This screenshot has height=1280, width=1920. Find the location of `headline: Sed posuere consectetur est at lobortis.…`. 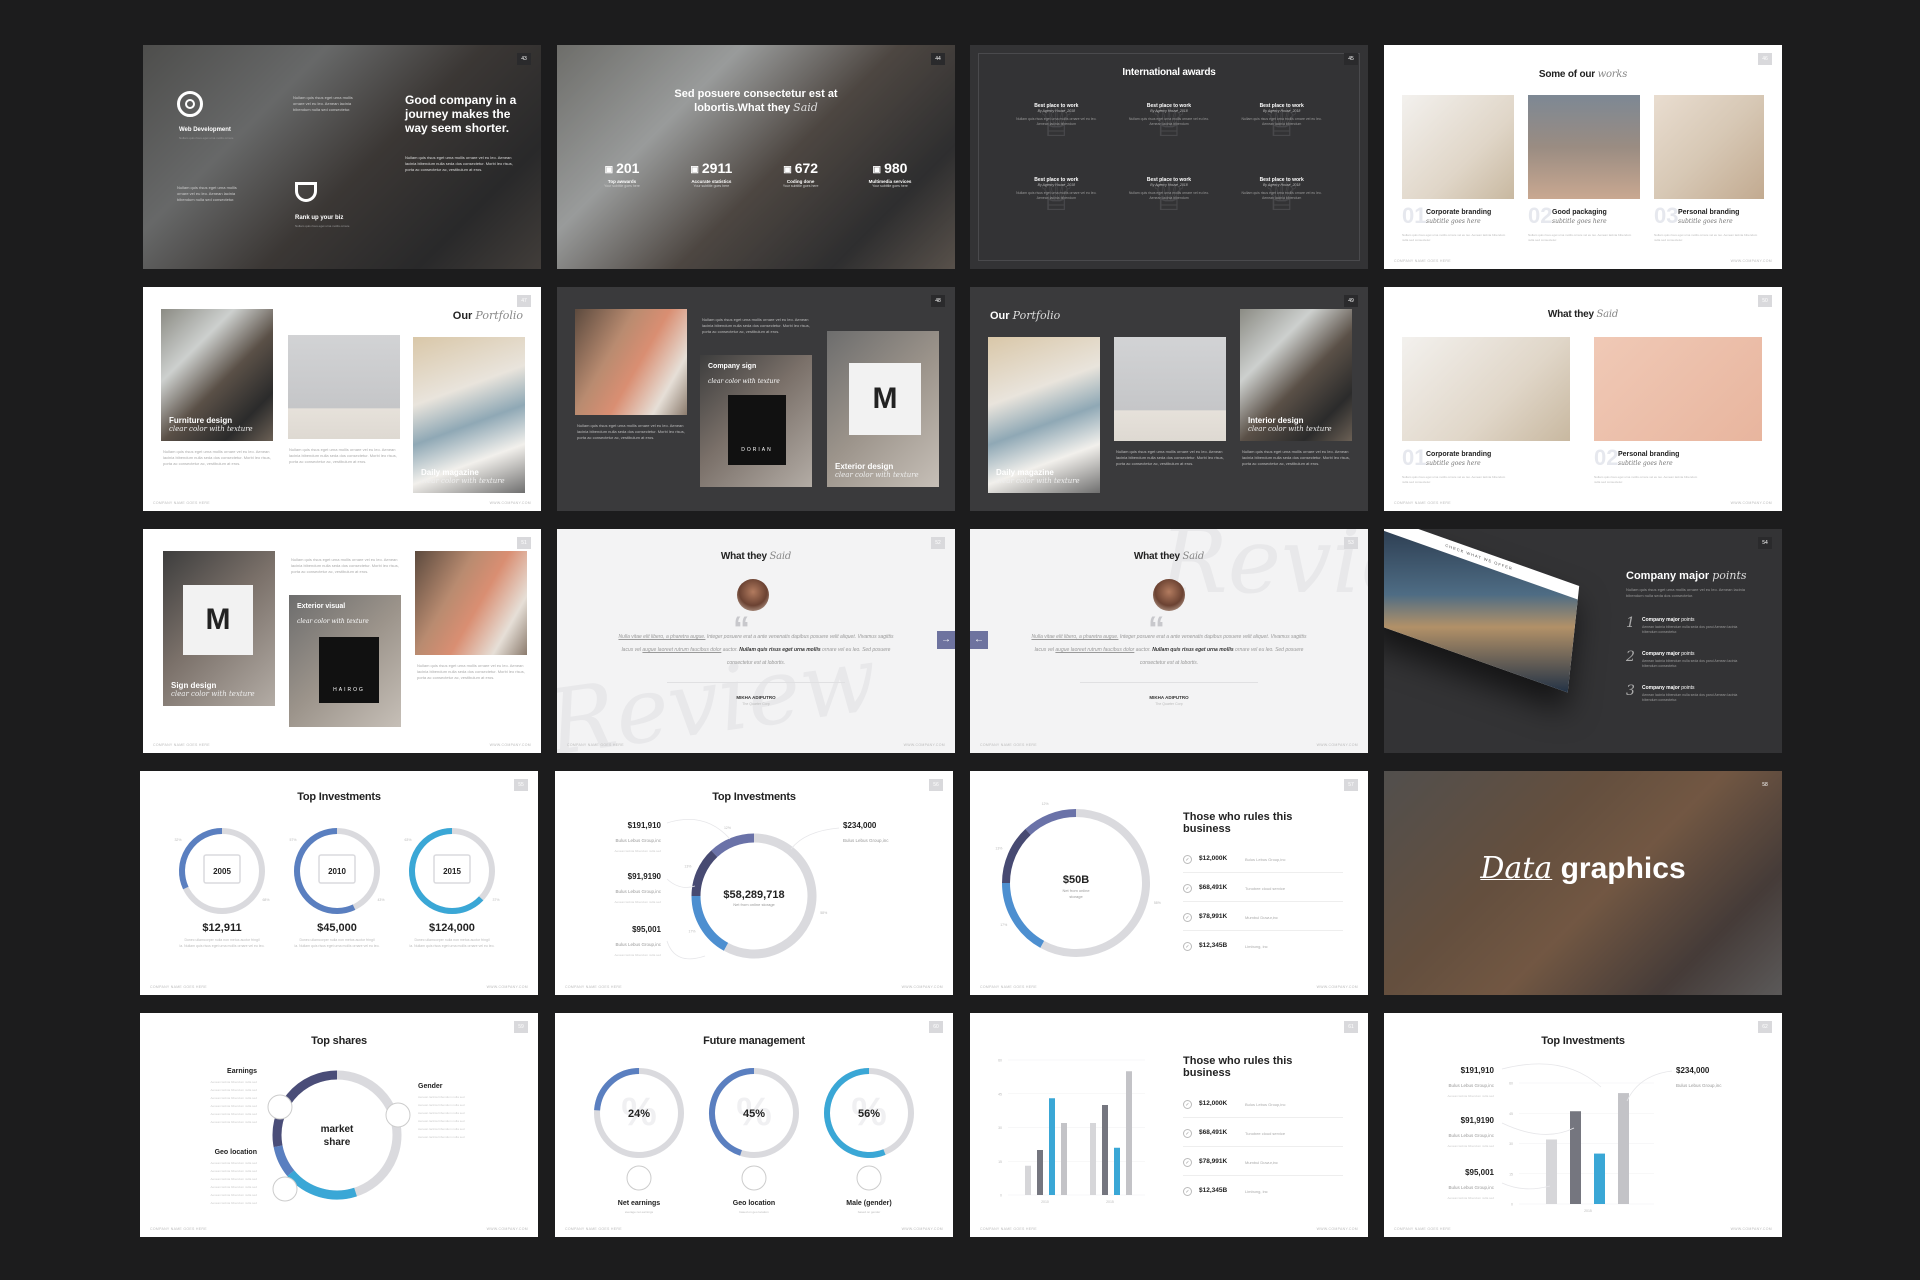

headline: Sed posuere consectetur est at lobortis.… is located at coordinates (756, 101).